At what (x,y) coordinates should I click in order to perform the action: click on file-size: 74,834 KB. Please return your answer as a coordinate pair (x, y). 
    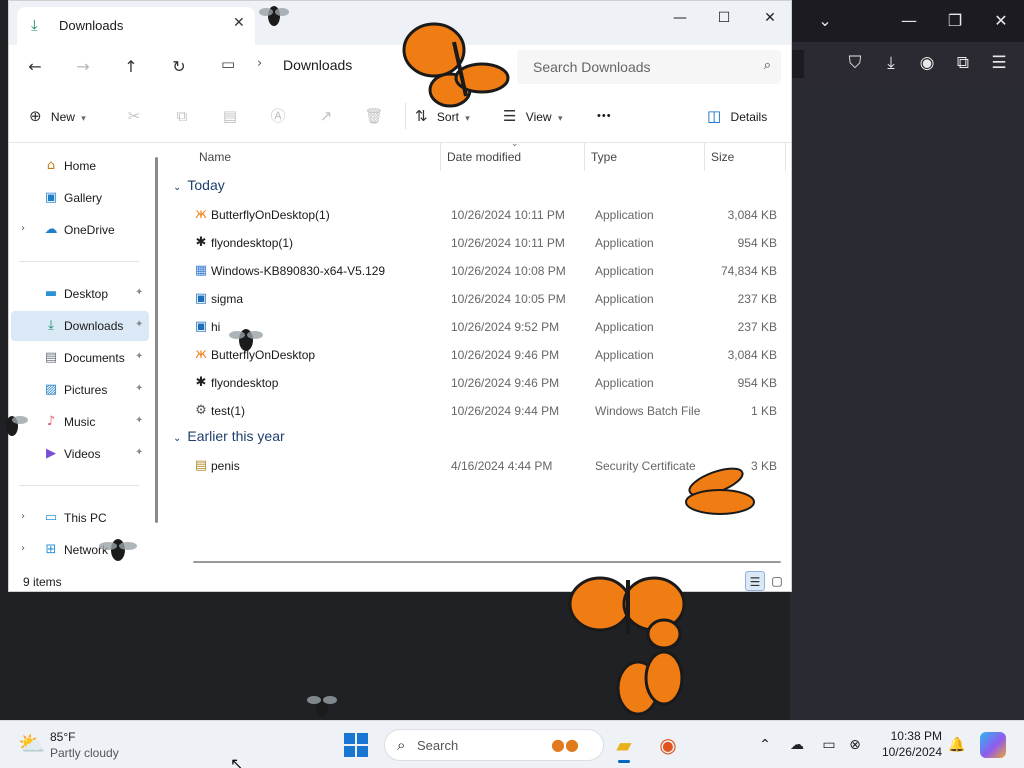
    Looking at the image, I should click on (748, 271).